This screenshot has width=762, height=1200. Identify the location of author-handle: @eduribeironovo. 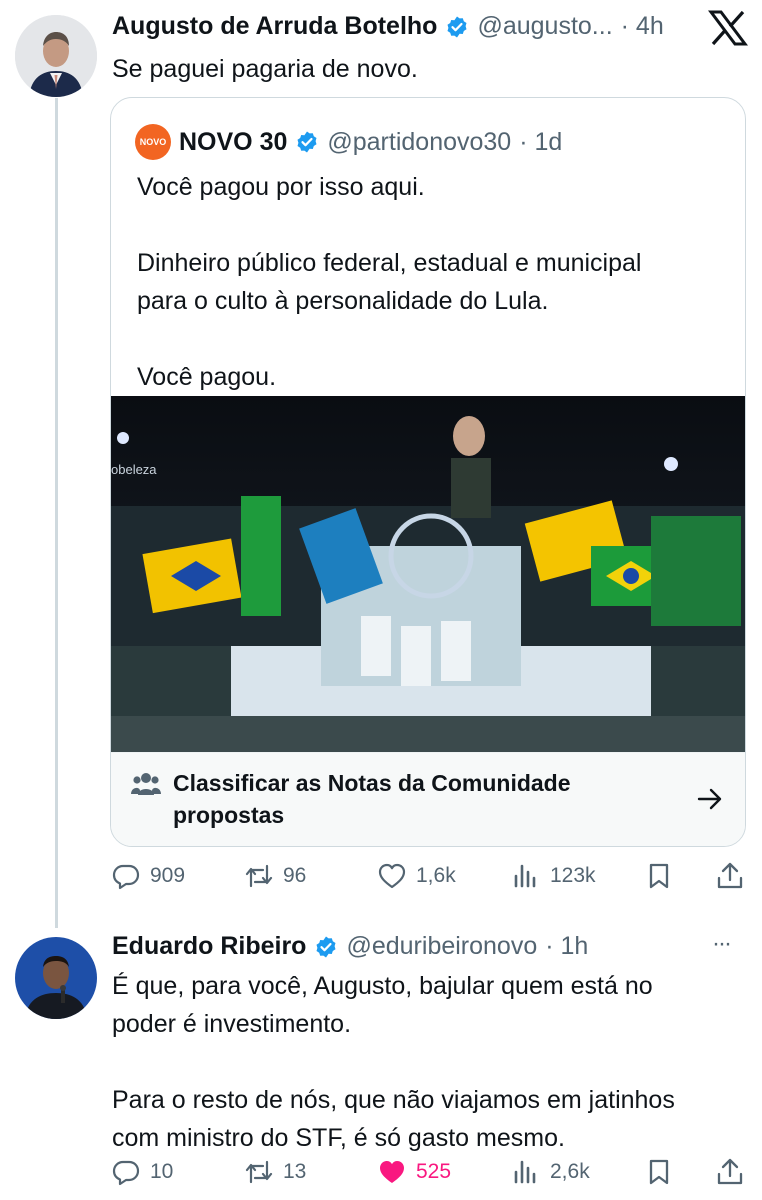
(441, 946).